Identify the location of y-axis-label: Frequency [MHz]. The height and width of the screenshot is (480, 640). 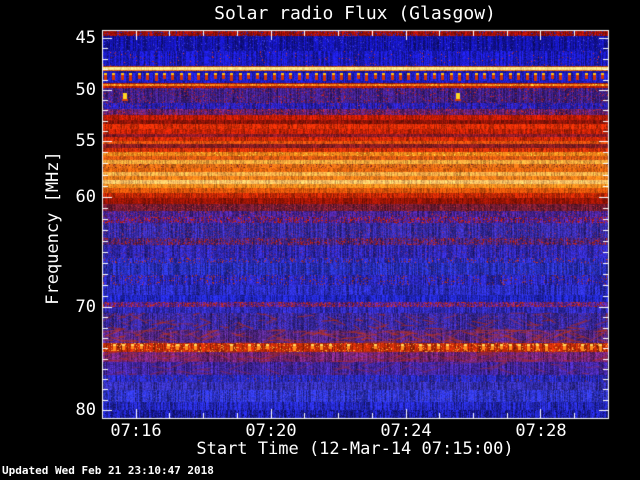
(53, 228).